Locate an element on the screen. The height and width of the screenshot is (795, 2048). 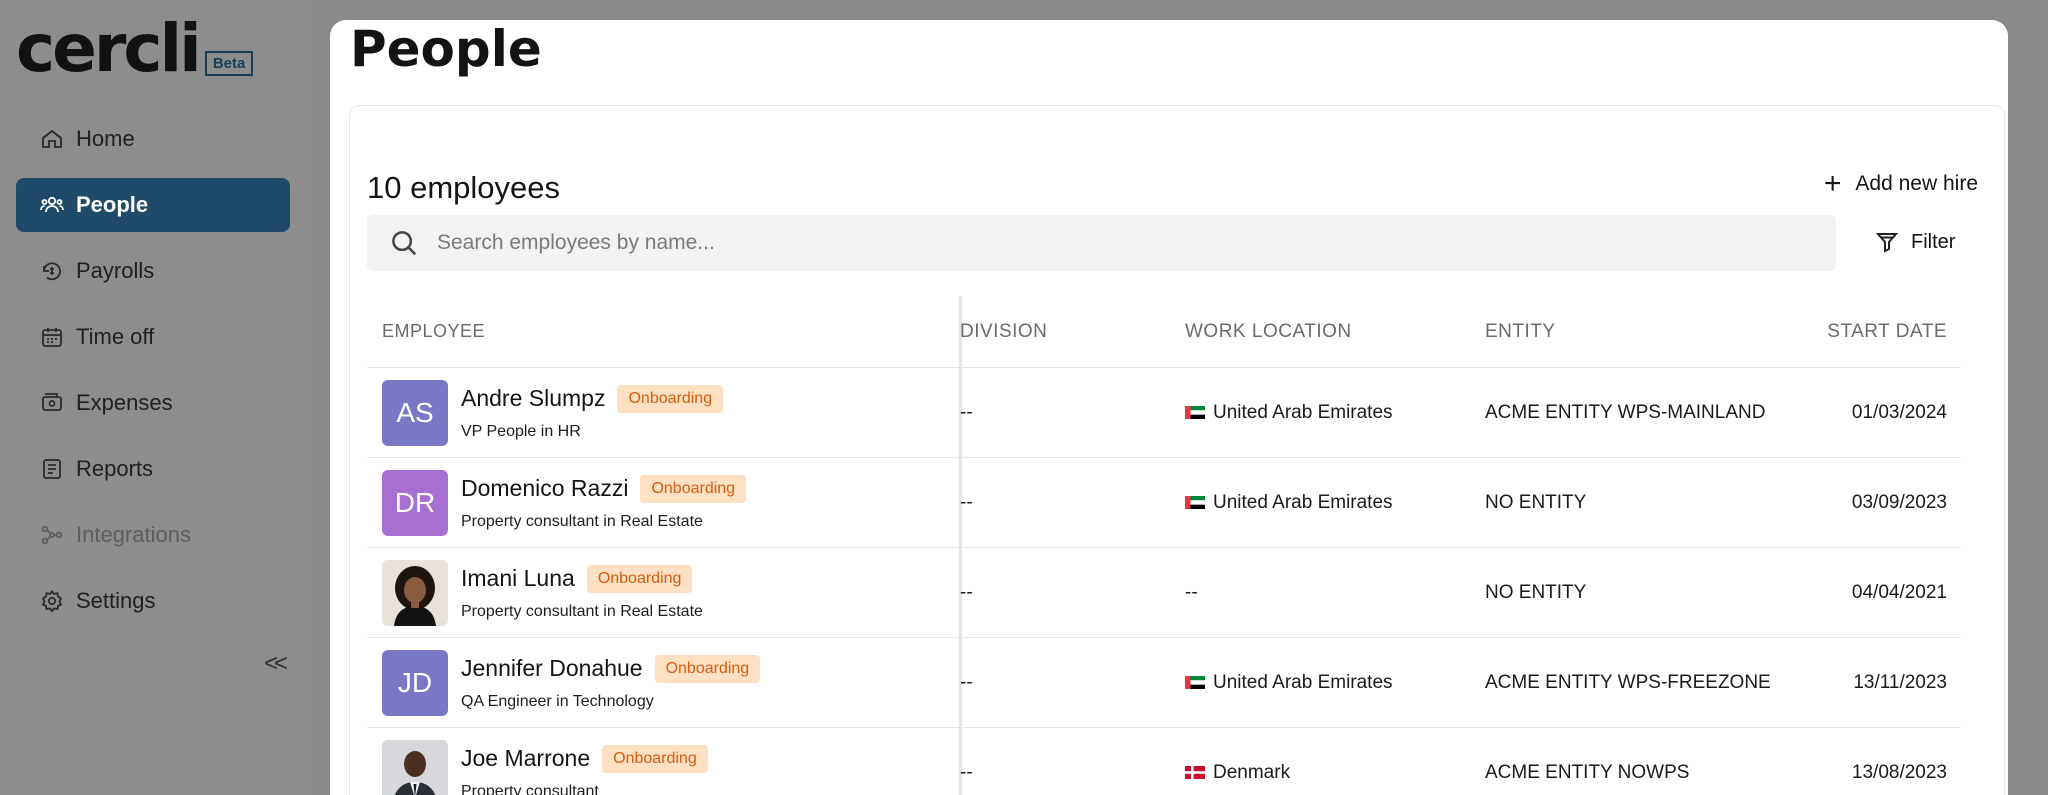
avatar: JD is located at coordinates (415, 682).